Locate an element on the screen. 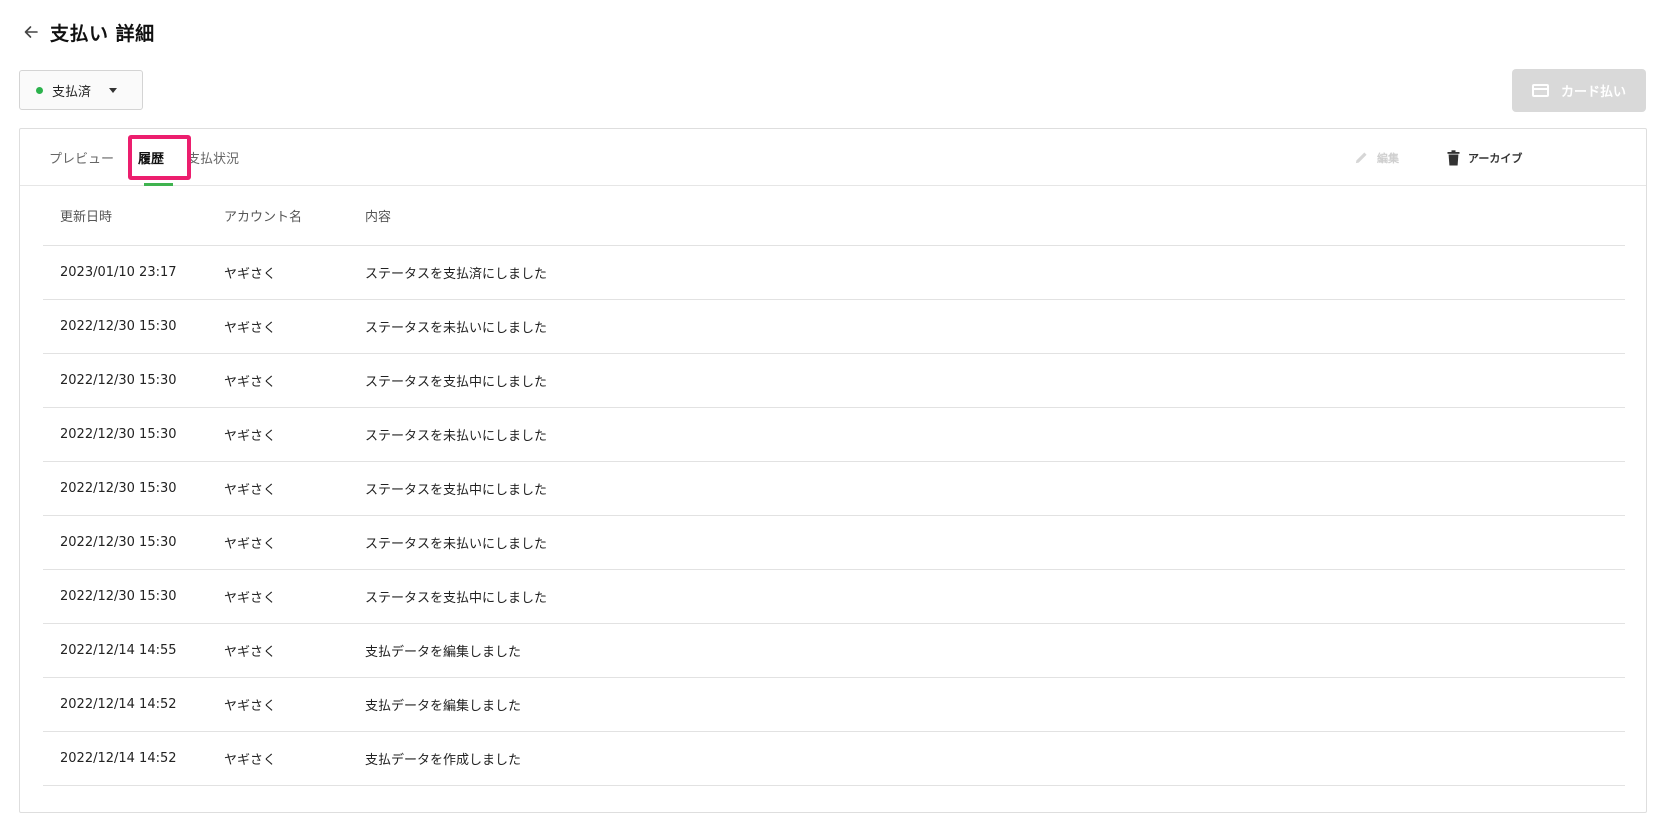 The height and width of the screenshot is (831, 1660). row-content: ステータスを支払済にしました is located at coordinates (456, 274).